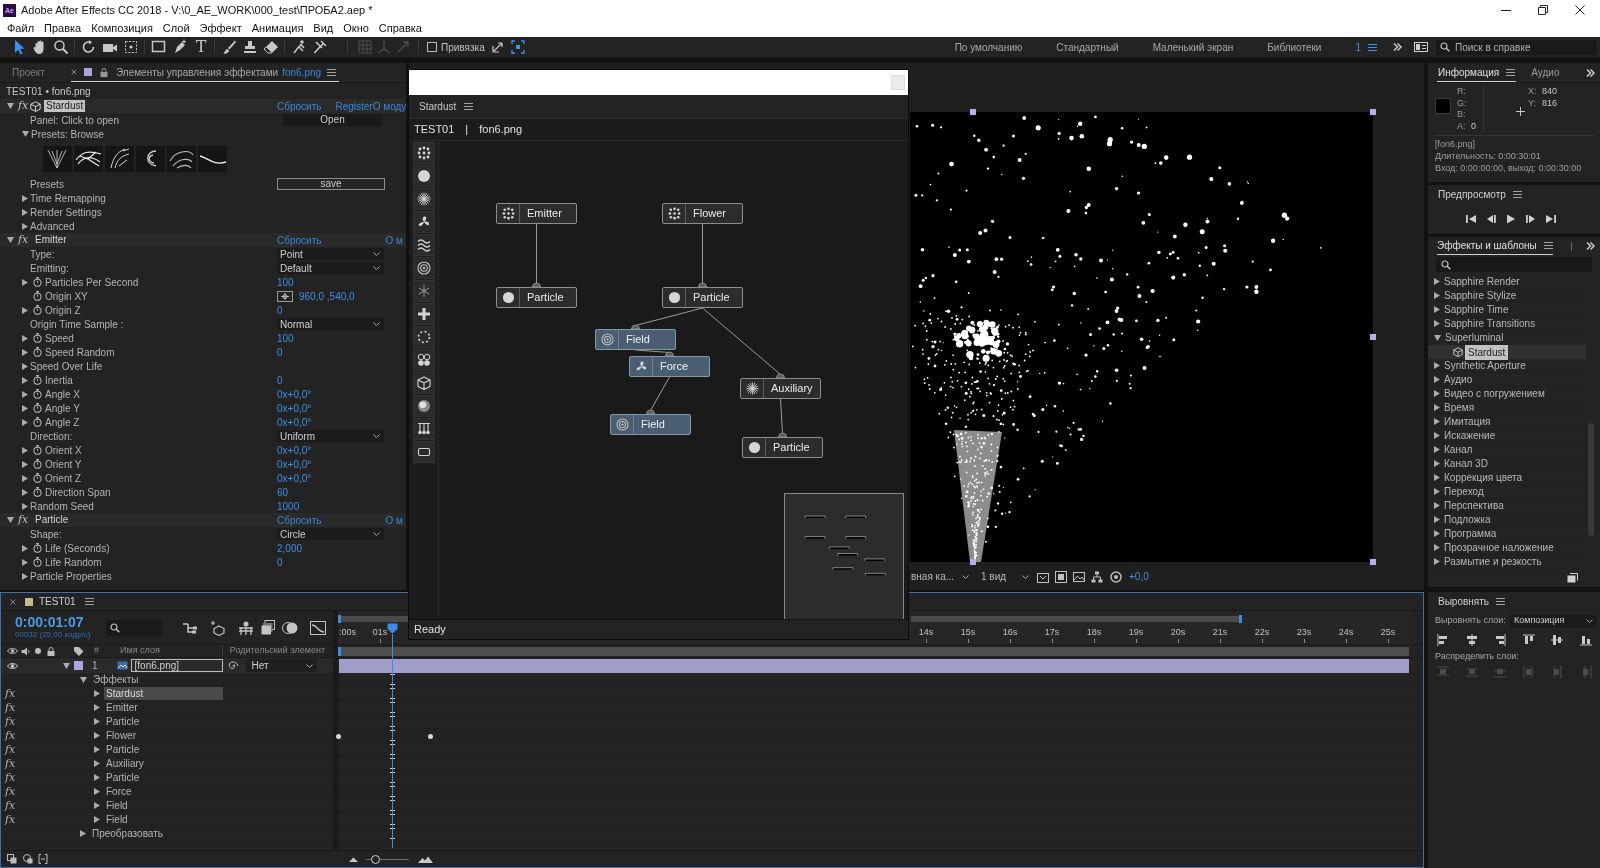 This screenshot has height=868, width=1600. Describe the element at coordinates (68, 198) in the screenshot. I see `group-label: Time Remapping` at that location.